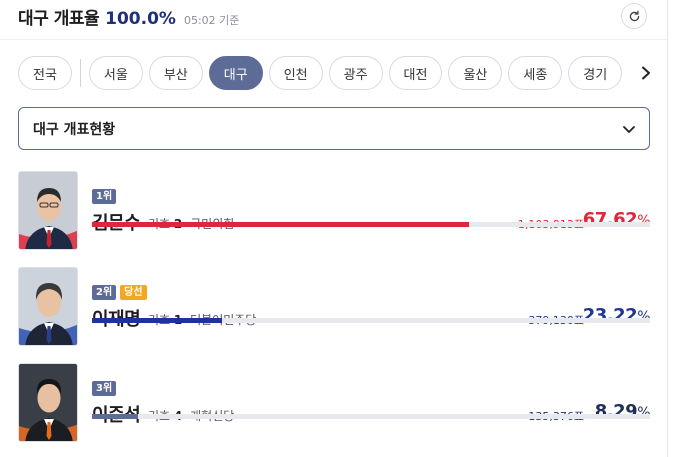 This screenshot has width=681, height=457. What do you see at coordinates (334, 128) in the screenshot?
I see `region-status-select: 대구 개표현황` at bounding box center [334, 128].